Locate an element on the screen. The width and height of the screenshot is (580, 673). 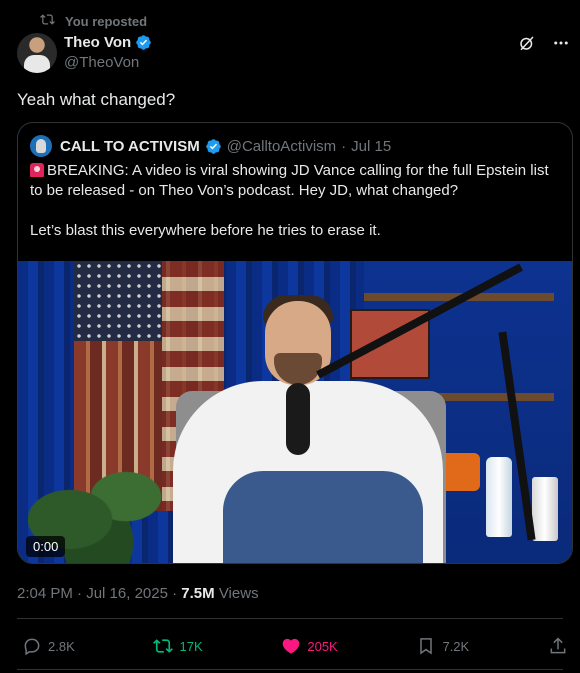
repost-action-icon is located at coordinates (163, 646).